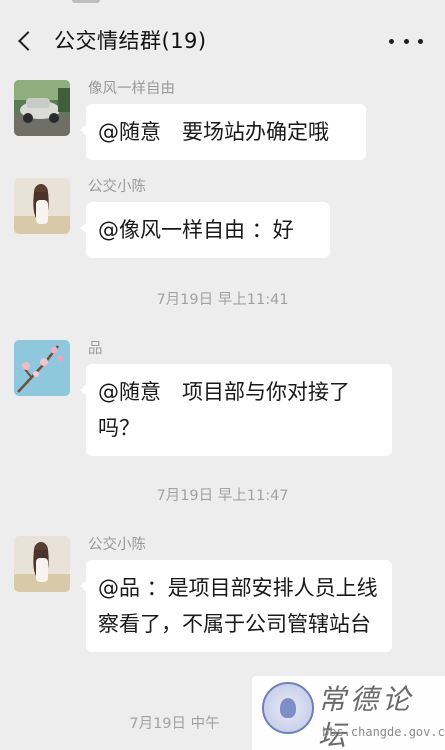  I want to click on forum-watermark: 常德论坛 bbs.changde.gov.cn, so click(348, 713).